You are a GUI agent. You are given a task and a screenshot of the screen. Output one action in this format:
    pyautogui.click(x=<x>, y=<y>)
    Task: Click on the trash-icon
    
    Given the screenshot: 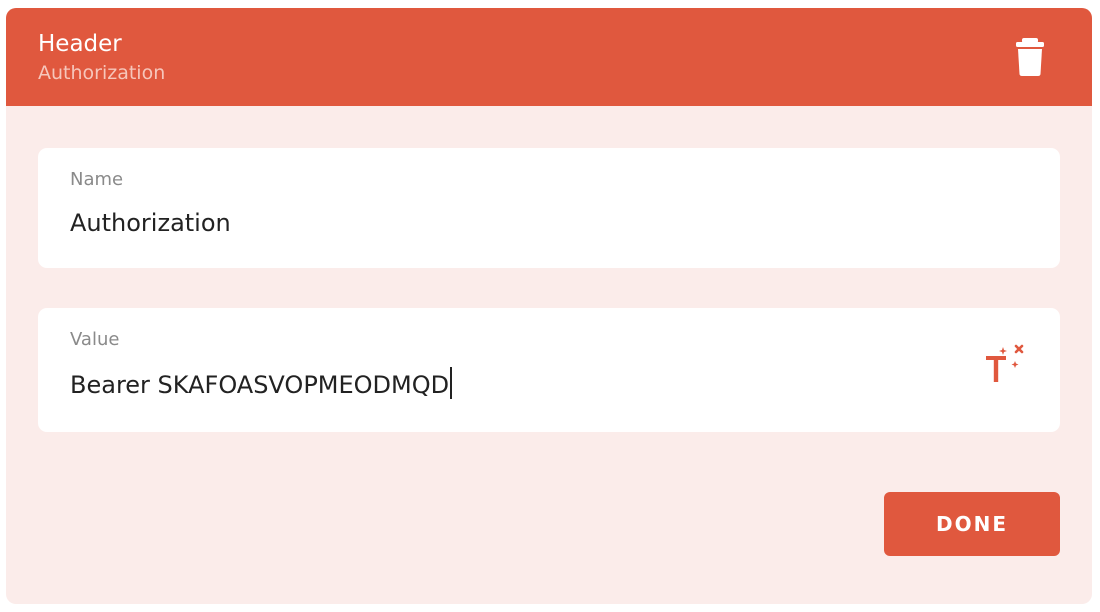 What is the action you would take?
    pyautogui.click(x=1030, y=57)
    